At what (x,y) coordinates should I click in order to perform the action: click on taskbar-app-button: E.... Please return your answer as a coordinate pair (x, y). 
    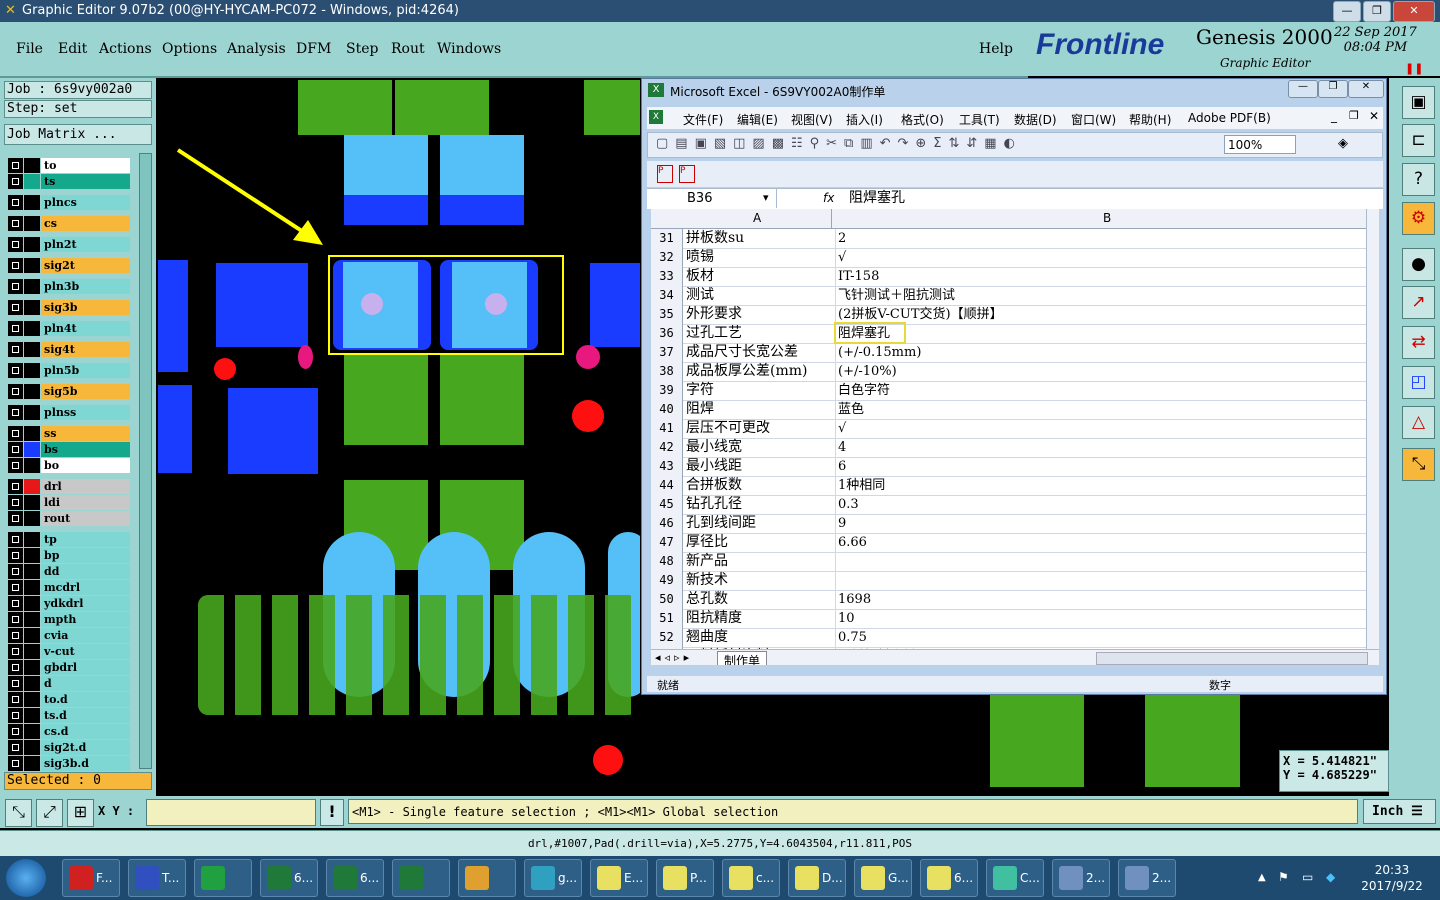
    Looking at the image, I should click on (619, 878).